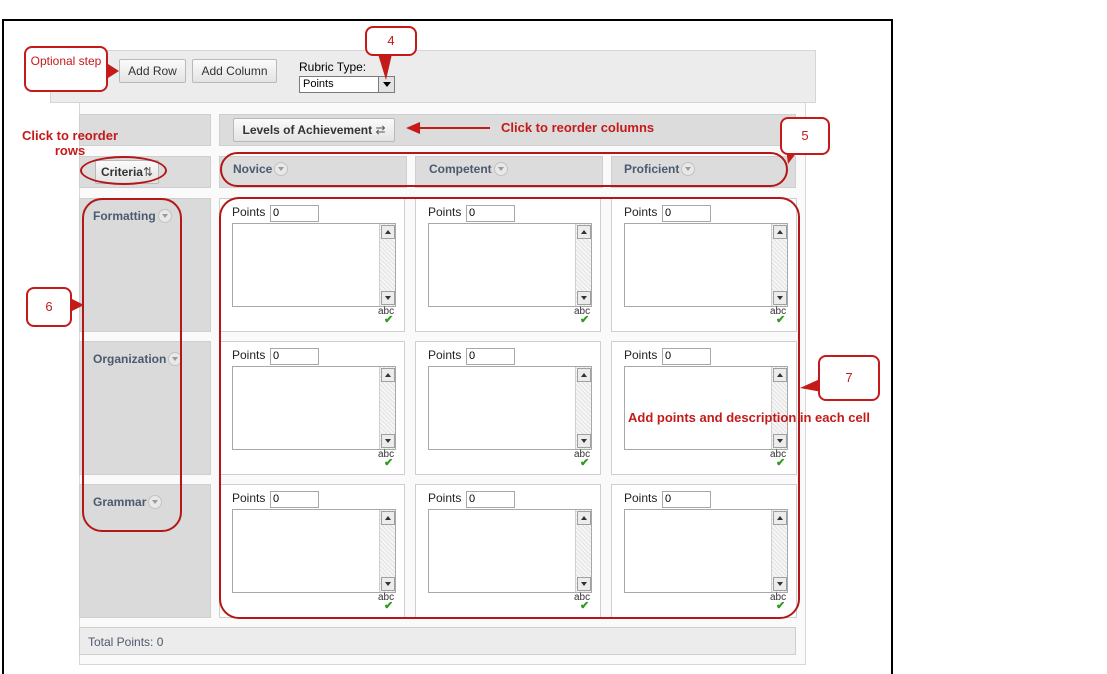 Image resolution: width=1107 pixels, height=674 pixels. What do you see at coordinates (126, 642) in the screenshot?
I see `total-points: Total Points: 0` at bounding box center [126, 642].